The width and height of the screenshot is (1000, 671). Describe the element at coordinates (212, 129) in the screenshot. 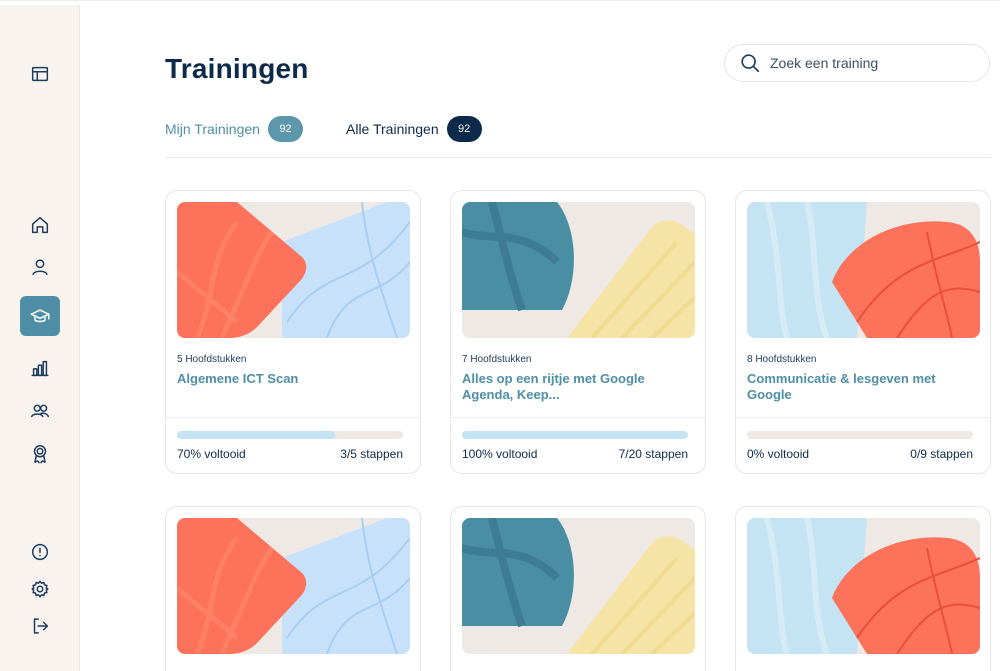

I see `tab-label: Mijn Trainingen` at that location.